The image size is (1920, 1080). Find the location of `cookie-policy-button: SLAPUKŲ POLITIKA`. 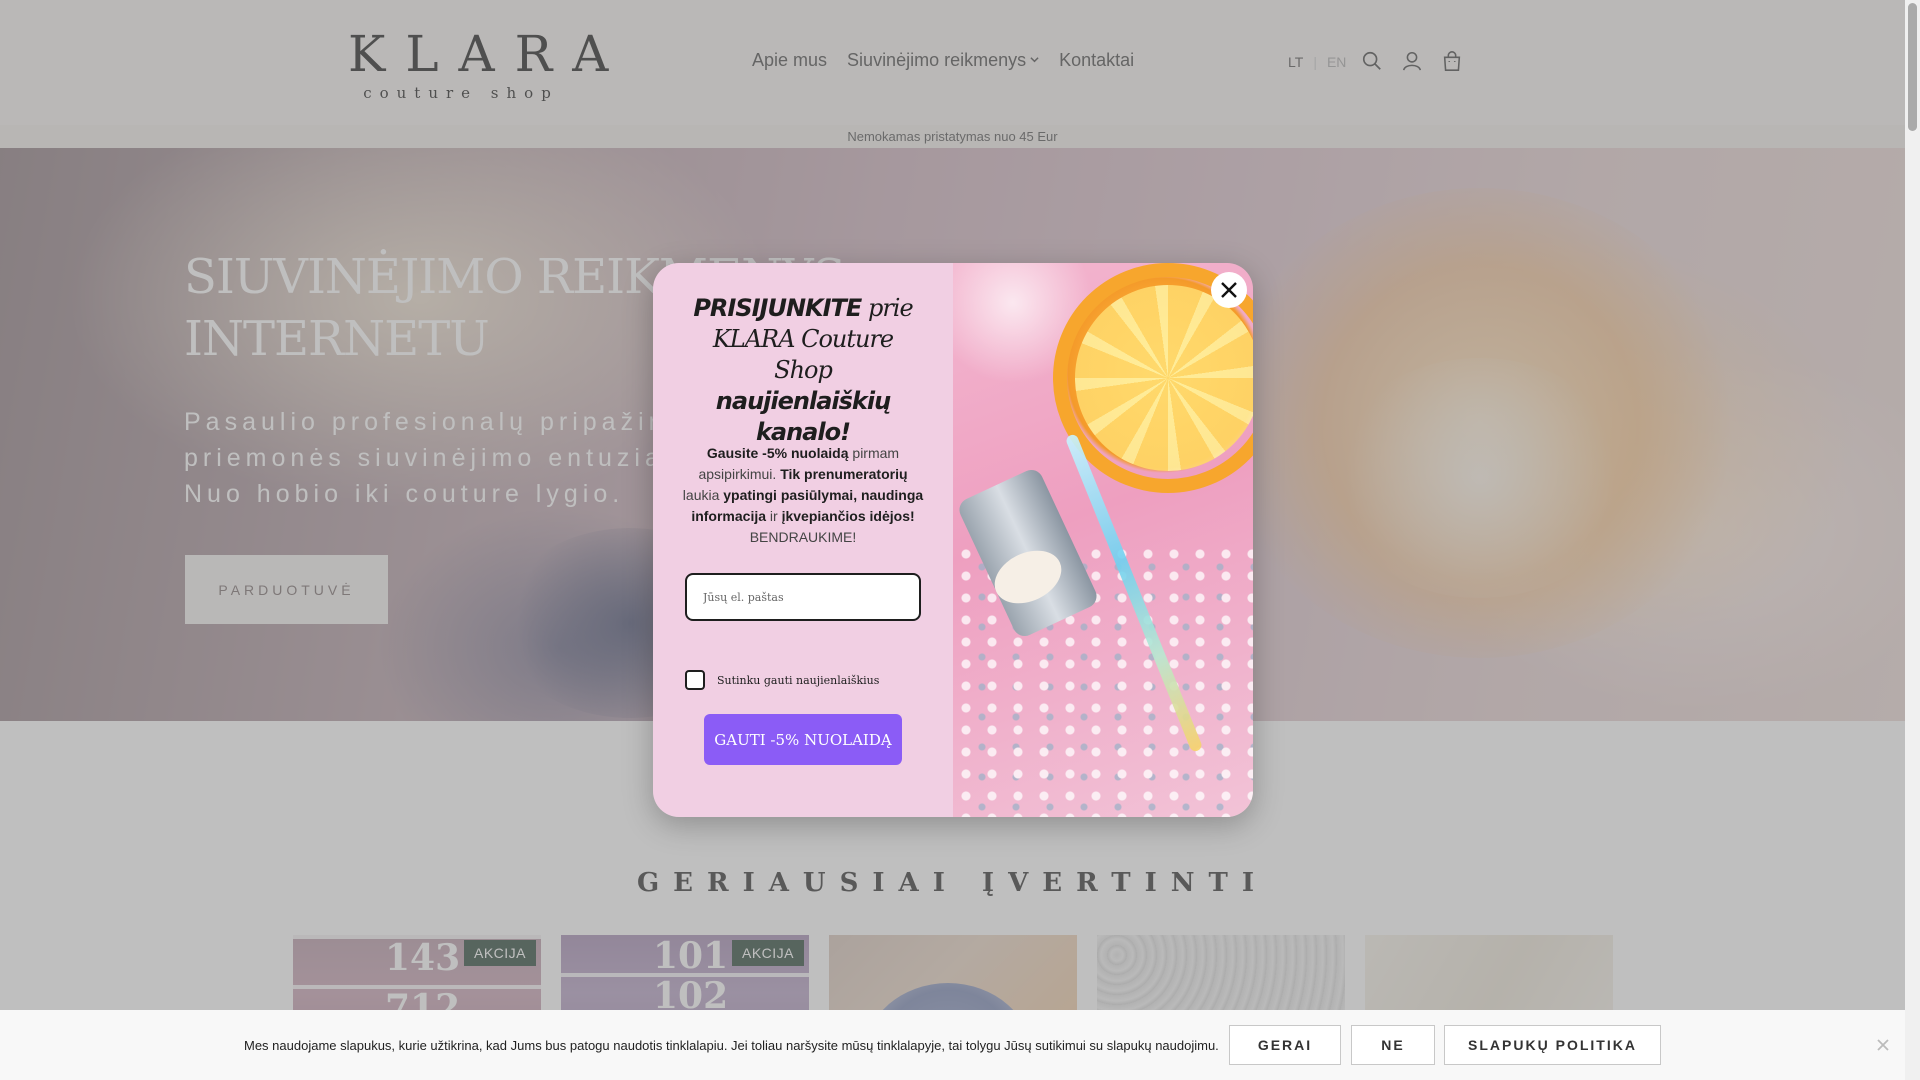

cookie-policy-button: SLAPUKŲ POLITIKA is located at coordinates (1552, 1045).